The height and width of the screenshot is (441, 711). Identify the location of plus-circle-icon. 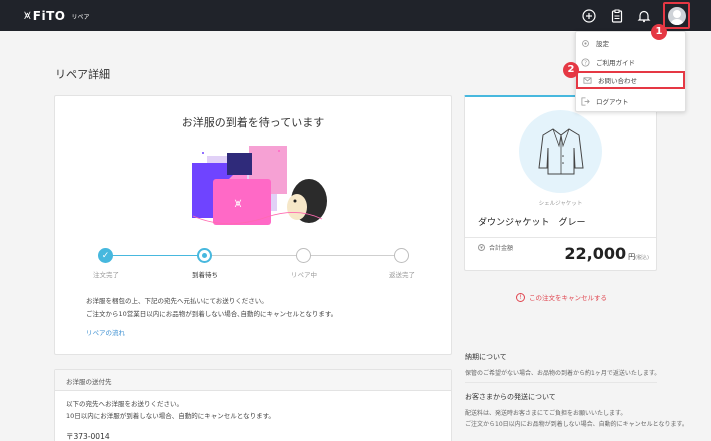
(589, 16).